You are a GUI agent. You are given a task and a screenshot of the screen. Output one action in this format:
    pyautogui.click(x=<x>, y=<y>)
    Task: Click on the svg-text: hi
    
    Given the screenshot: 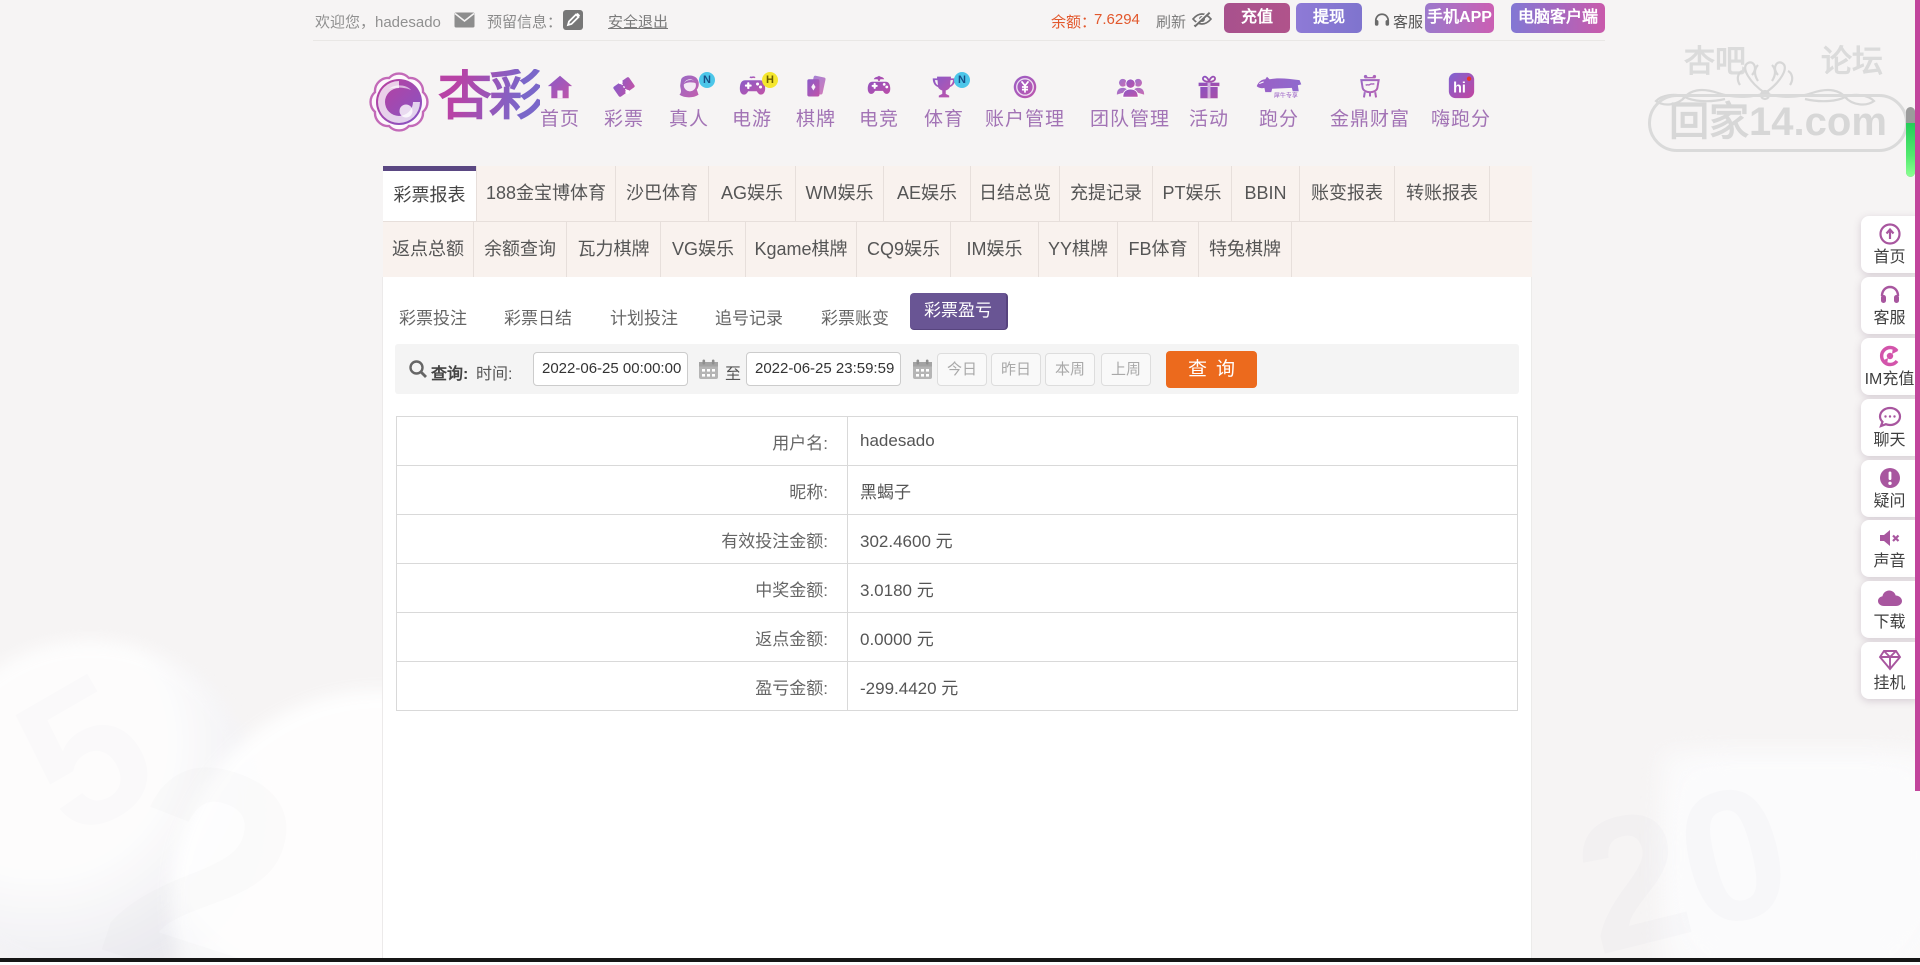 What is the action you would take?
    pyautogui.click(x=1459, y=88)
    